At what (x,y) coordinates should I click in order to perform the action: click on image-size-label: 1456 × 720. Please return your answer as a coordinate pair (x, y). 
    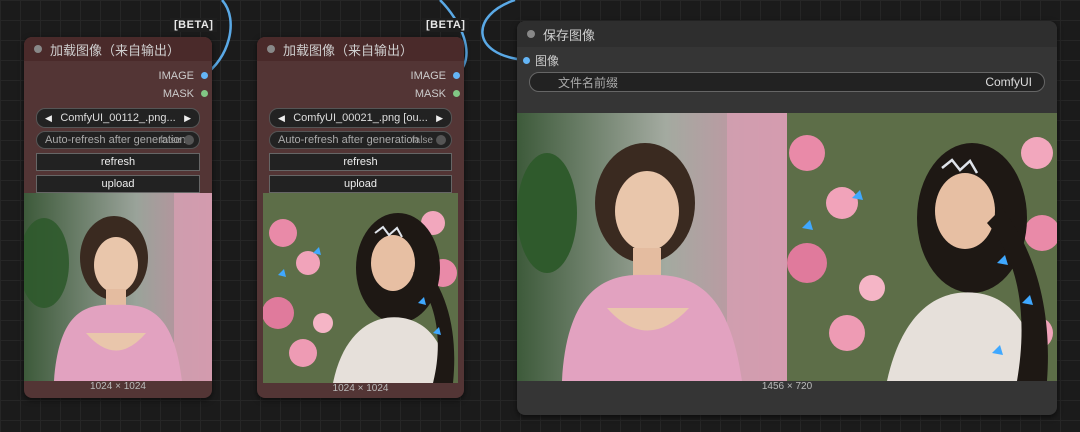
    Looking at the image, I should click on (787, 386).